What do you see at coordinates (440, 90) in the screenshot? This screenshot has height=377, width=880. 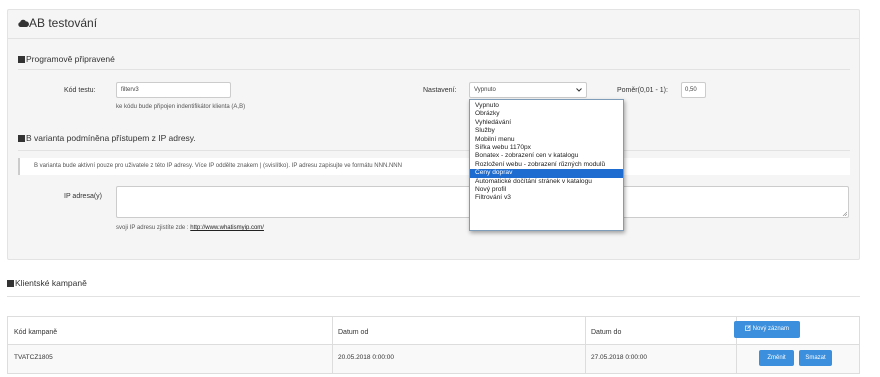 I see `setting-label: Nastavení:` at bounding box center [440, 90].